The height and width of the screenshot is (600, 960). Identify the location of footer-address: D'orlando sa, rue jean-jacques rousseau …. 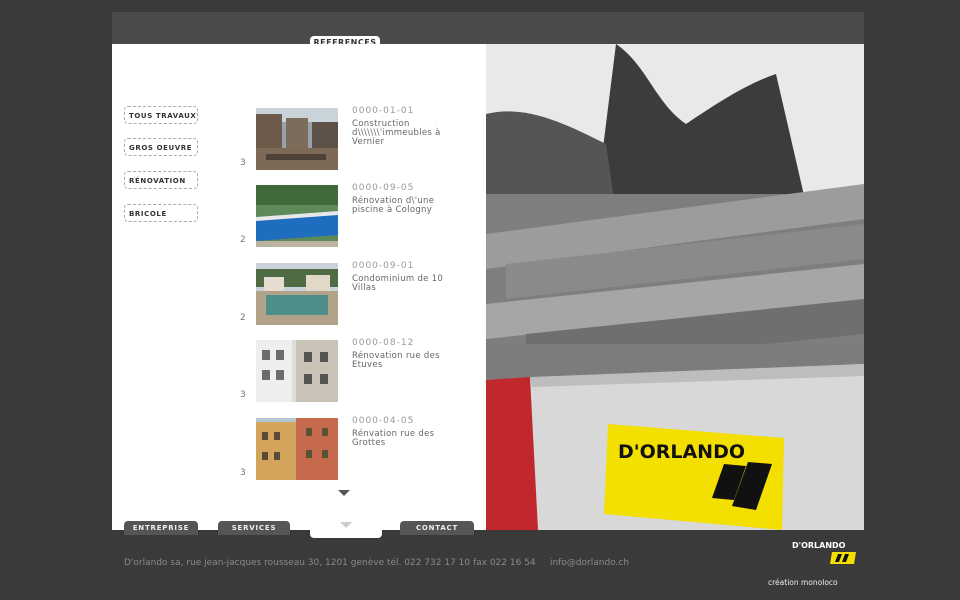
(376, 563).